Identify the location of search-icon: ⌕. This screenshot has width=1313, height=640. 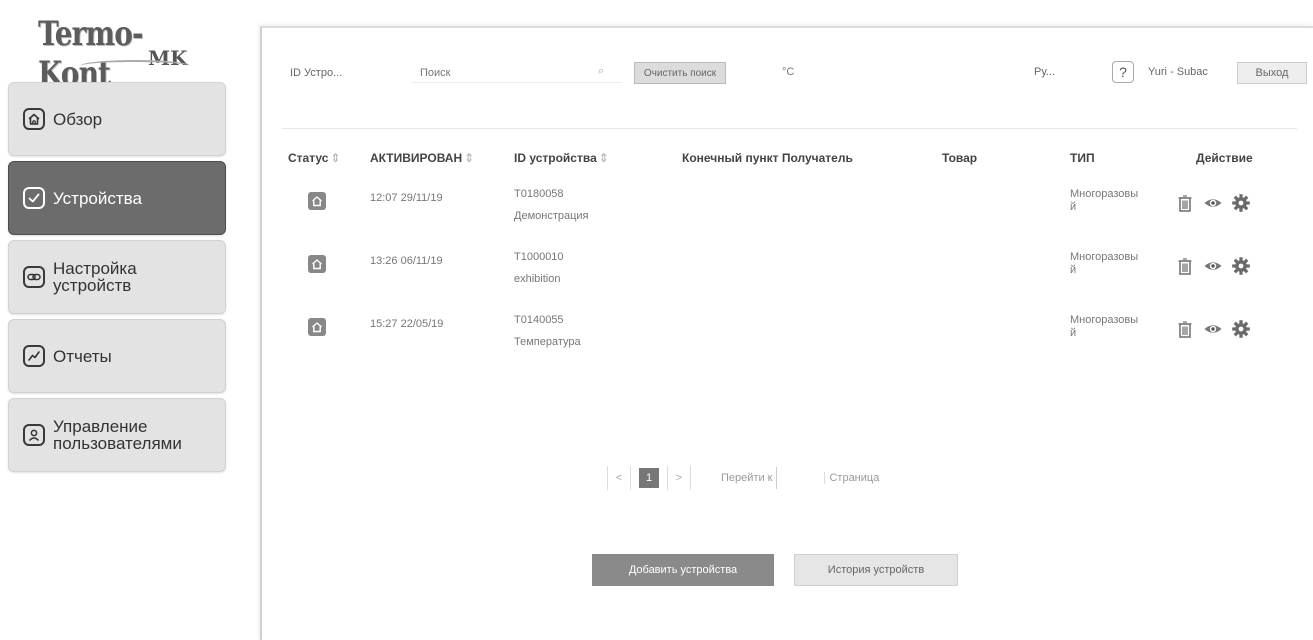
(601, 71).